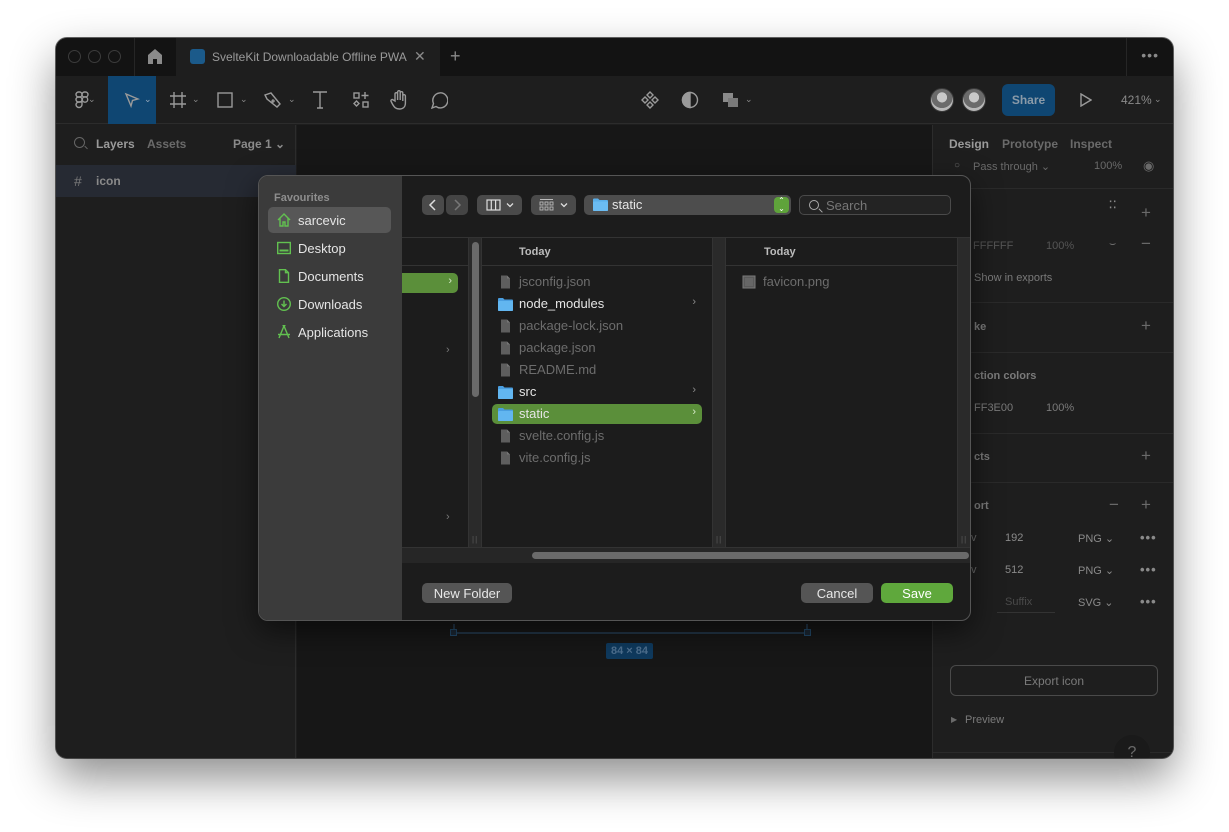  I want to click on hand-tool-button, so click(399, 100).